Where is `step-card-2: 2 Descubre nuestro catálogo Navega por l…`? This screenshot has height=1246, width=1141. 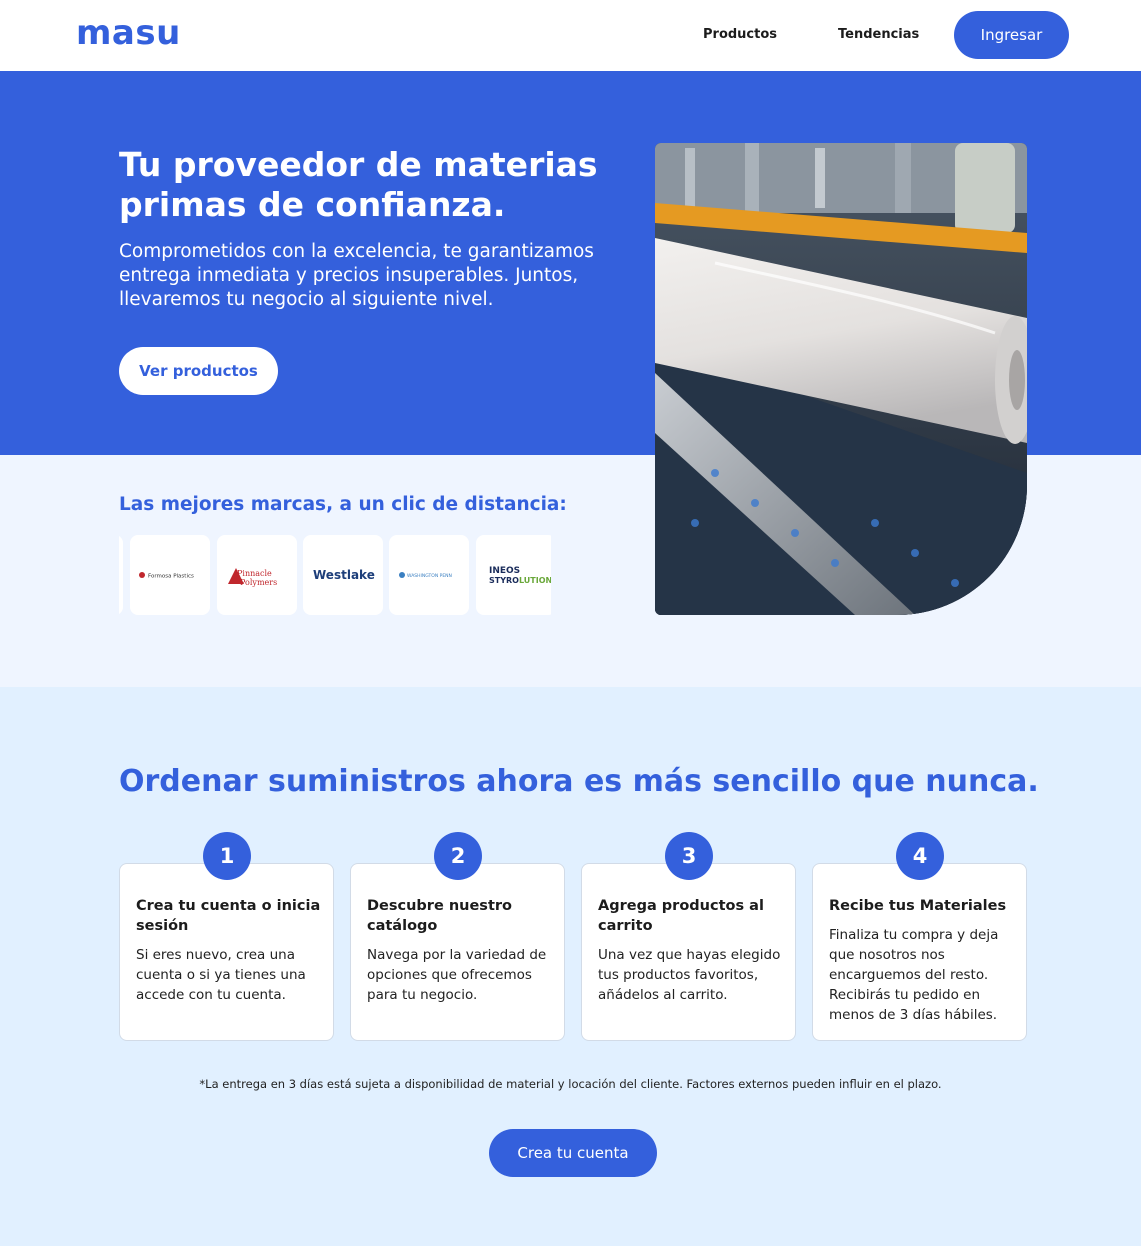
step-card-2: 2 Descubre nuestro catálogo Navega por l… is located at coordinates (457, 936).